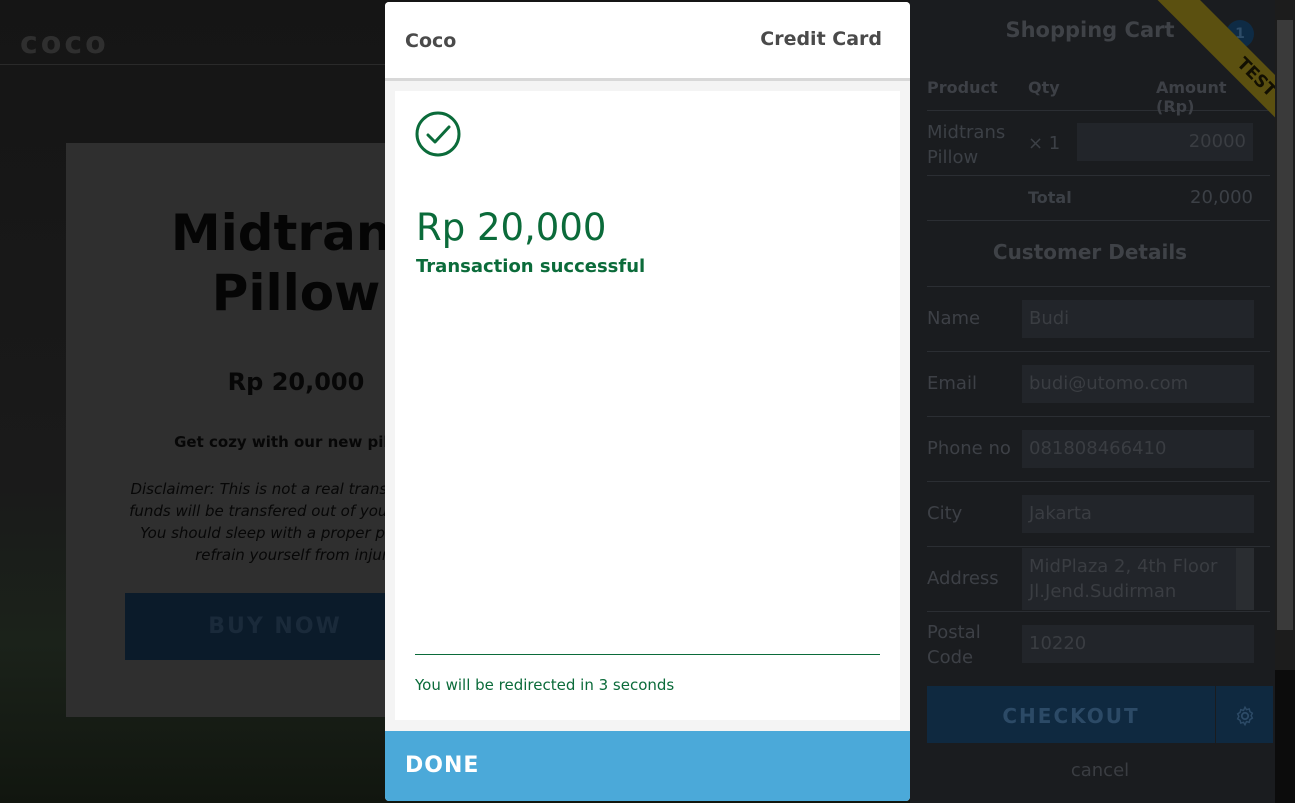  I want to click on address-scrollbar, so click(1245, 579).